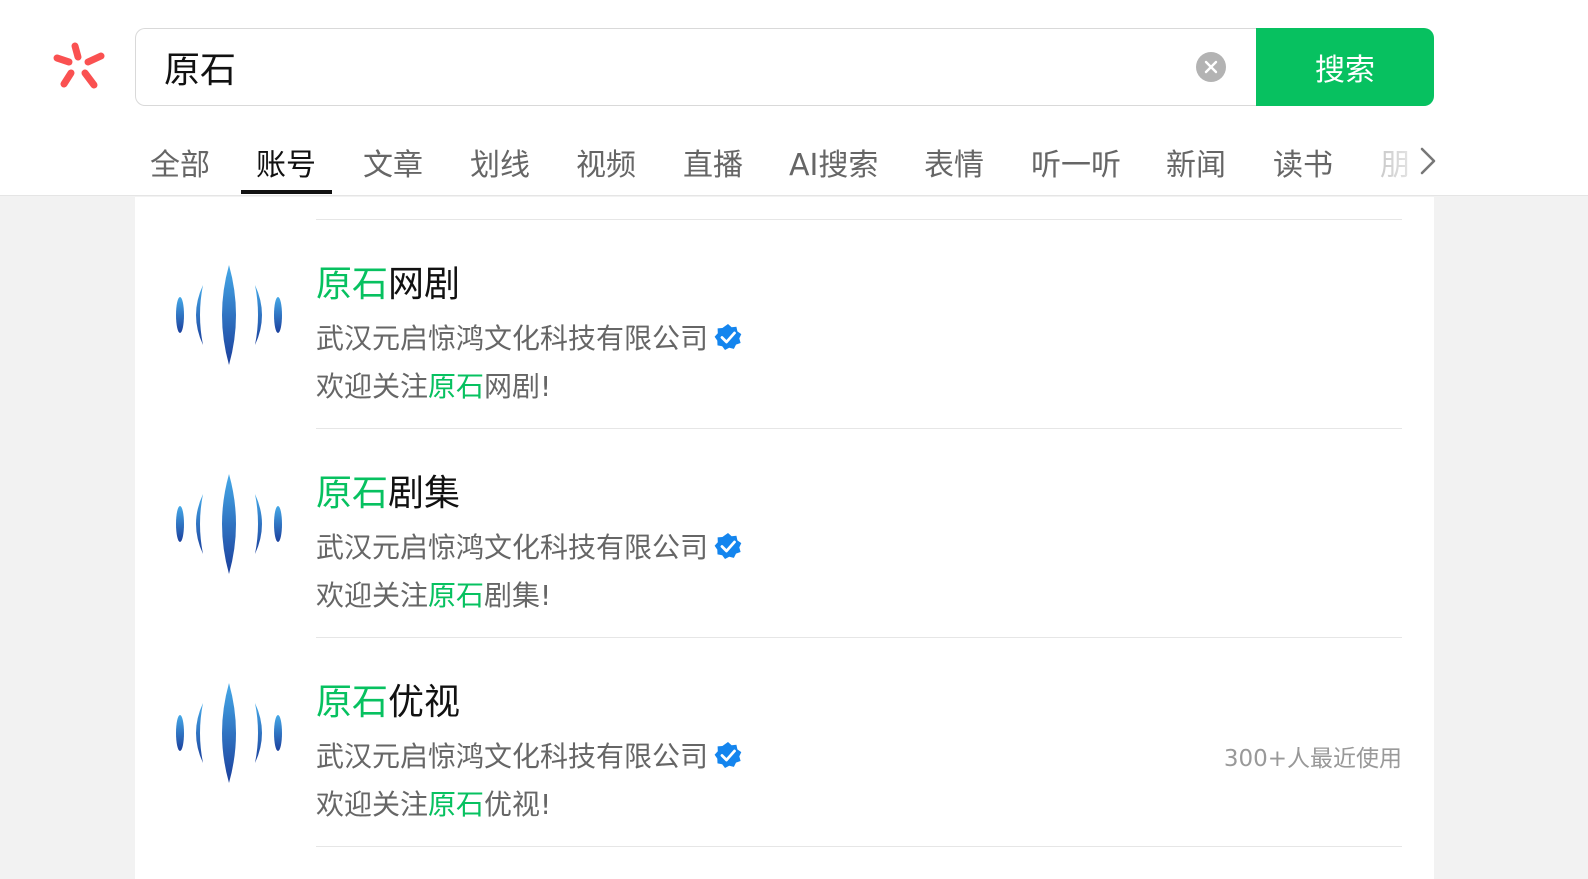 Image resolution: width=1588 pixels, height=879 pixels. What do you see at coordinates (664, 67) in the screenshot?
I see `search-input` at bounding box center [664, 67].